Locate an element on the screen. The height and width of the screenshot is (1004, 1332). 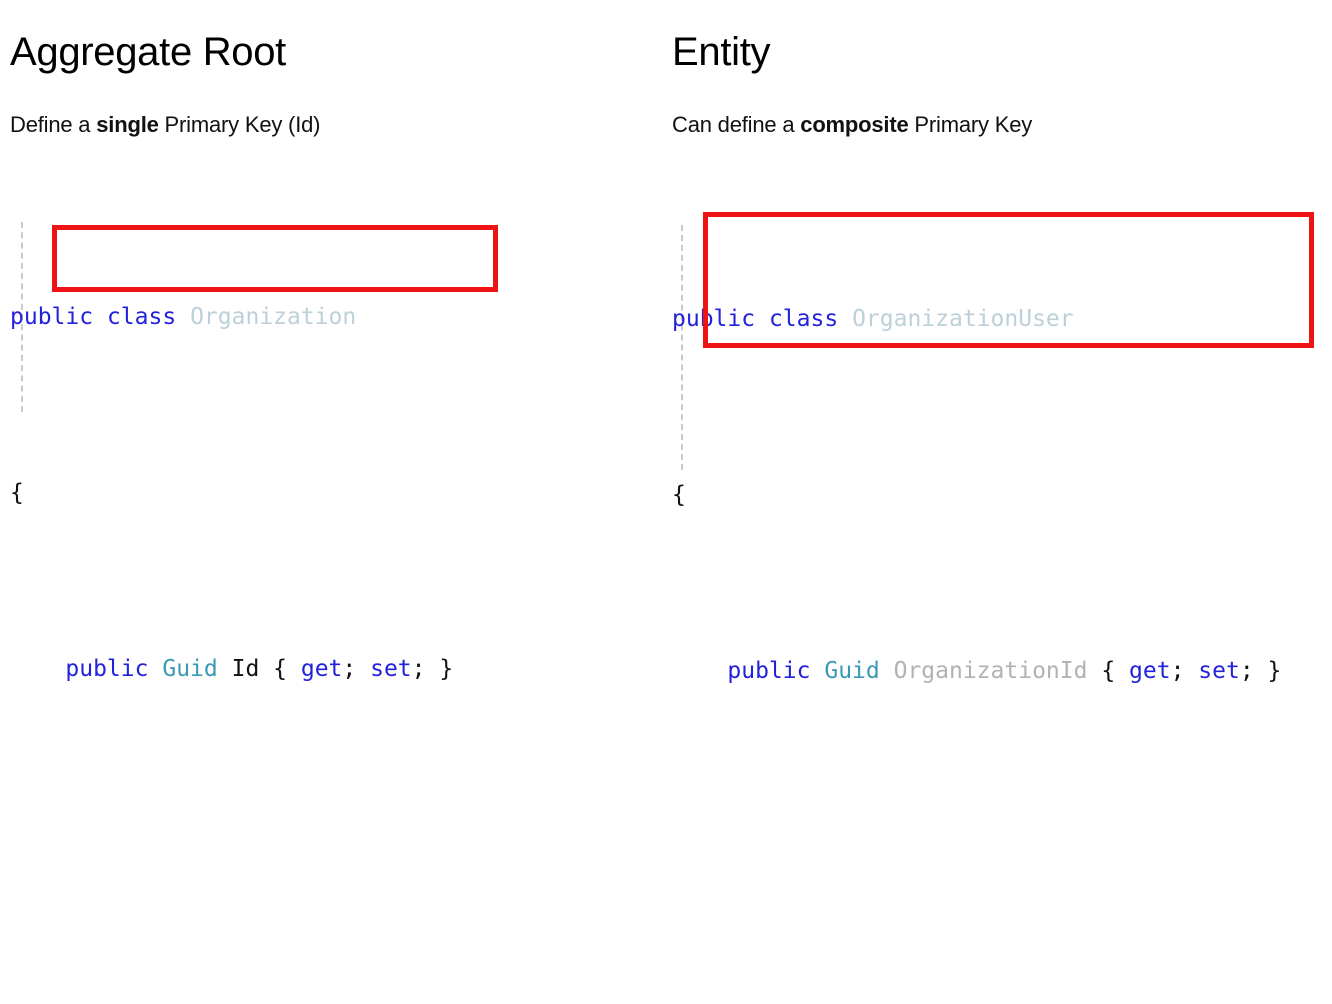
code-line-class-declaration: public class Organization is located at coordinates (259, 317).